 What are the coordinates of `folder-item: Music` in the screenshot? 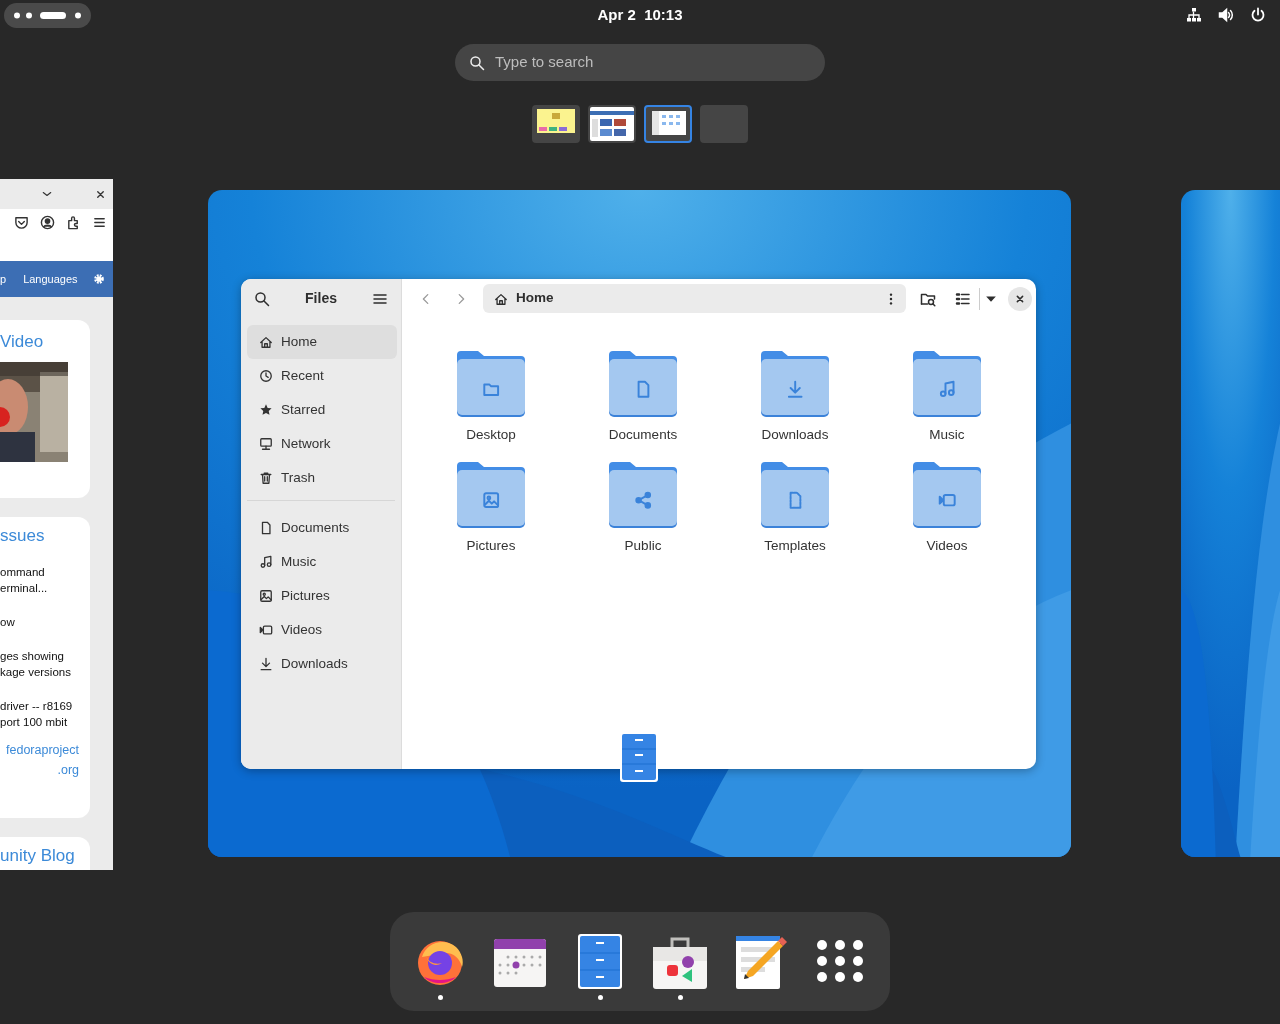 It's located at (947, 396).